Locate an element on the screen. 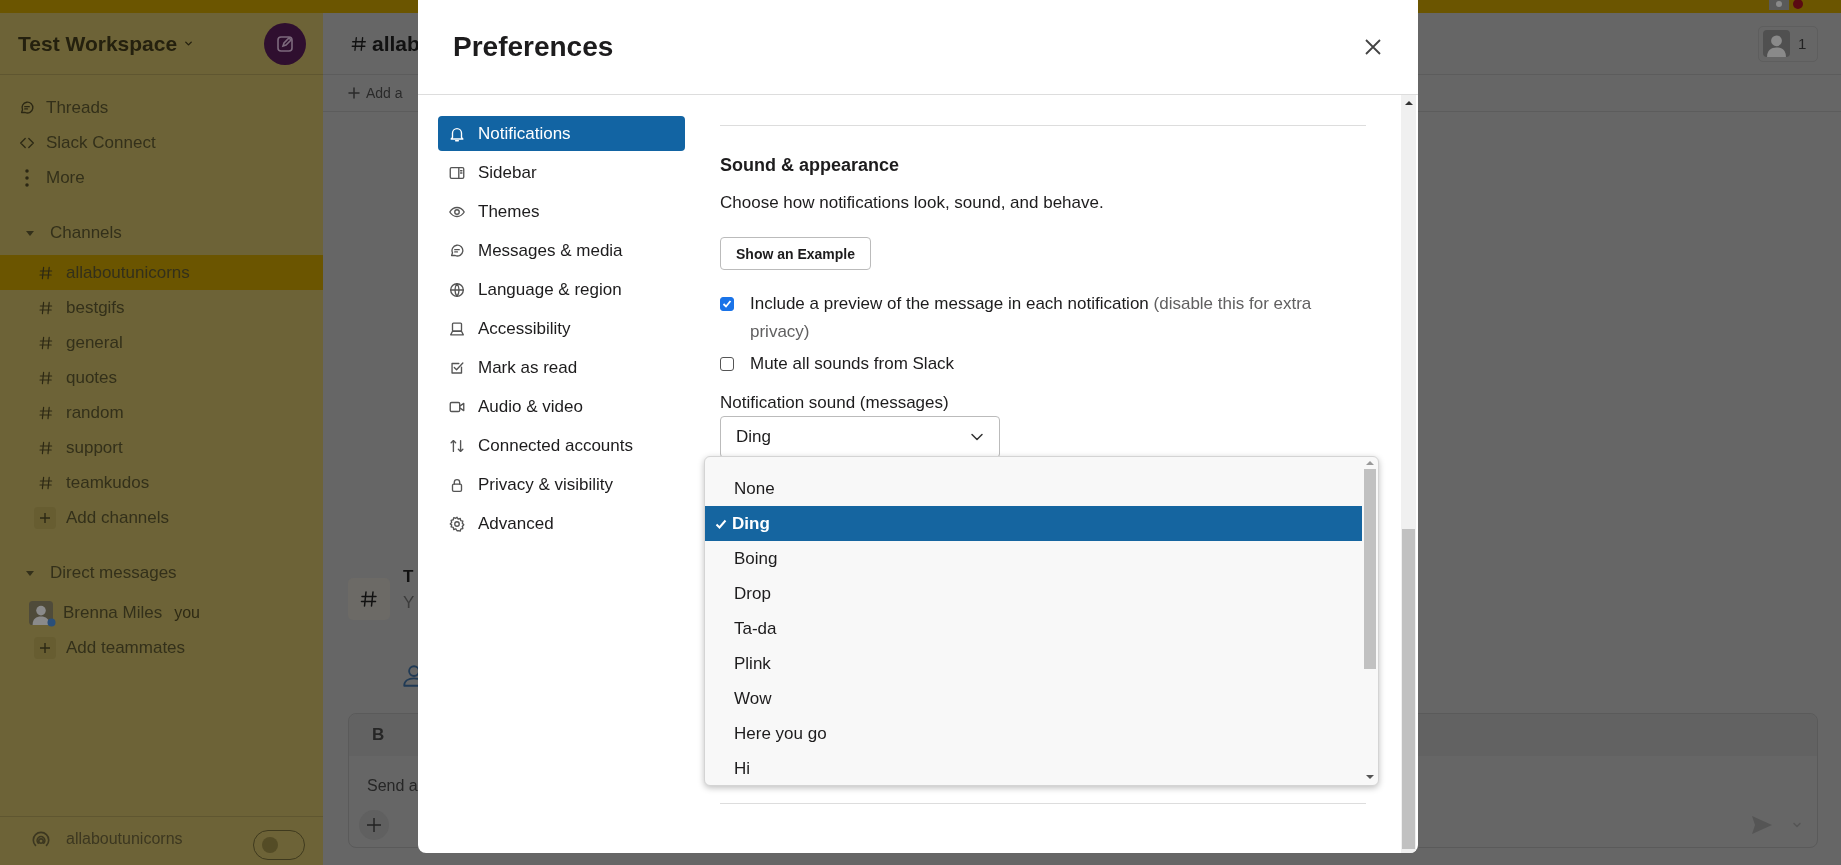 The width and height of the screenshot is (1841, 865). sidebar-label: Threads is located at coordinates (77, 107).